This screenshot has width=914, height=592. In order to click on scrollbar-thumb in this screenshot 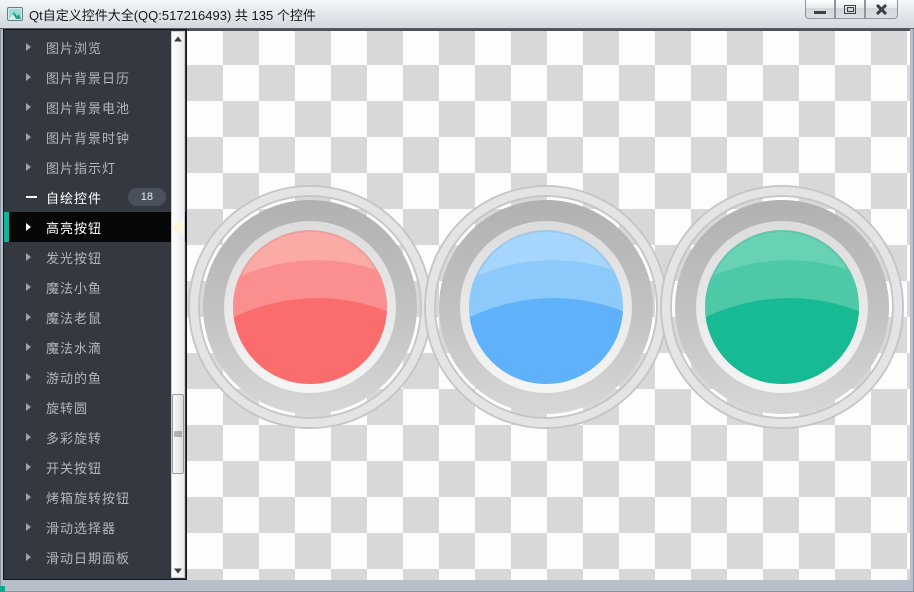, I will do `click(178, 434)`.